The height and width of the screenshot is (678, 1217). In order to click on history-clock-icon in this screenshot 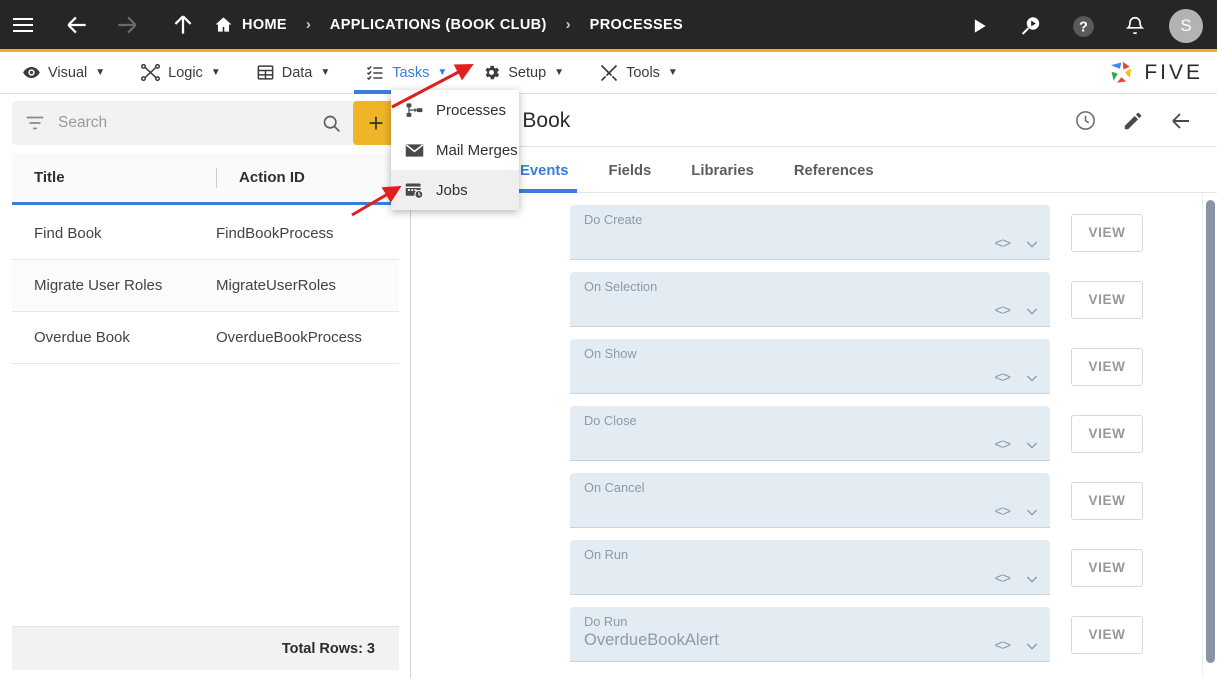, I will do `click(1085, 121)`.